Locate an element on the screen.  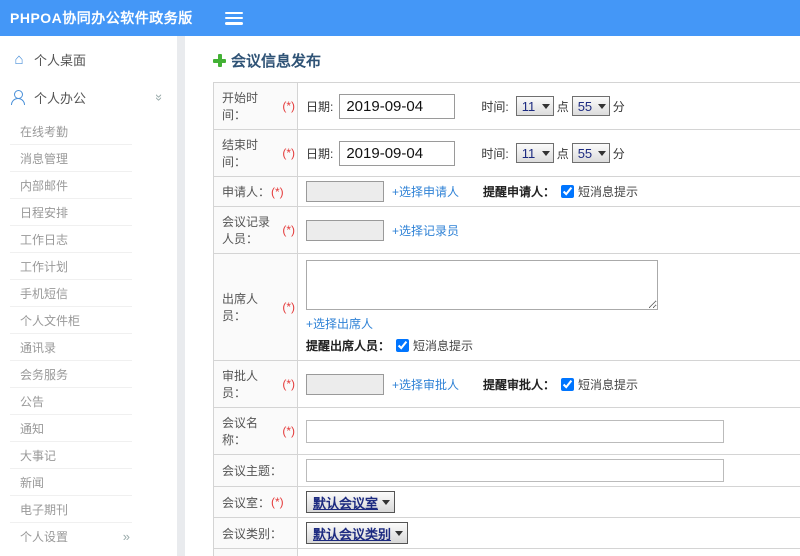
reminder-label: 提醒出席人员： is located at coordinates (348, 346).